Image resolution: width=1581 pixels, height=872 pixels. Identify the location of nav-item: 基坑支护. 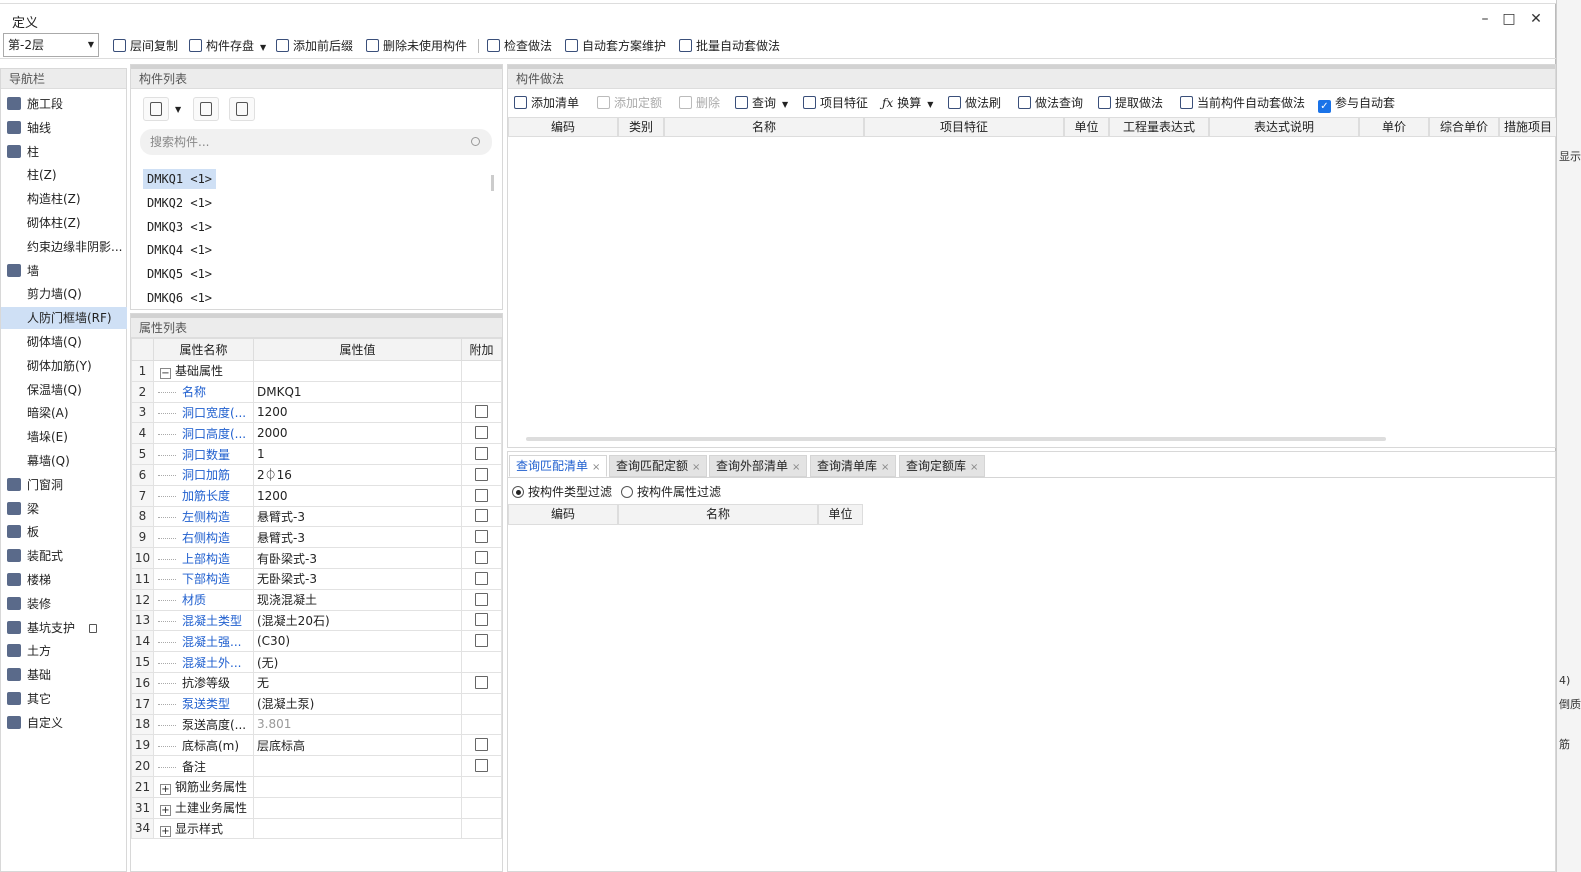
(64, 628).